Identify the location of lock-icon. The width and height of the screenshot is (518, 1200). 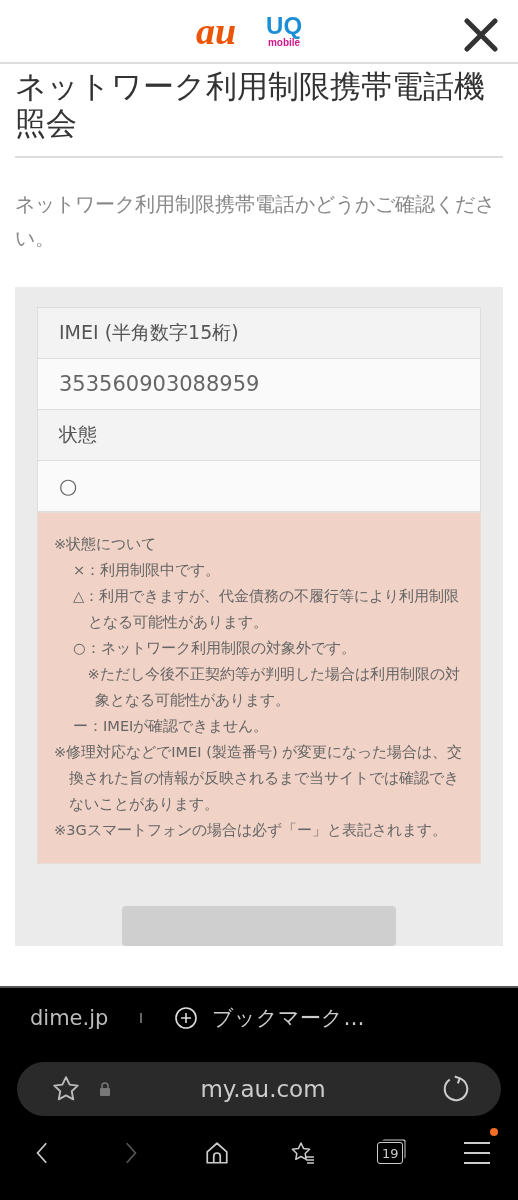
(105, 1089).